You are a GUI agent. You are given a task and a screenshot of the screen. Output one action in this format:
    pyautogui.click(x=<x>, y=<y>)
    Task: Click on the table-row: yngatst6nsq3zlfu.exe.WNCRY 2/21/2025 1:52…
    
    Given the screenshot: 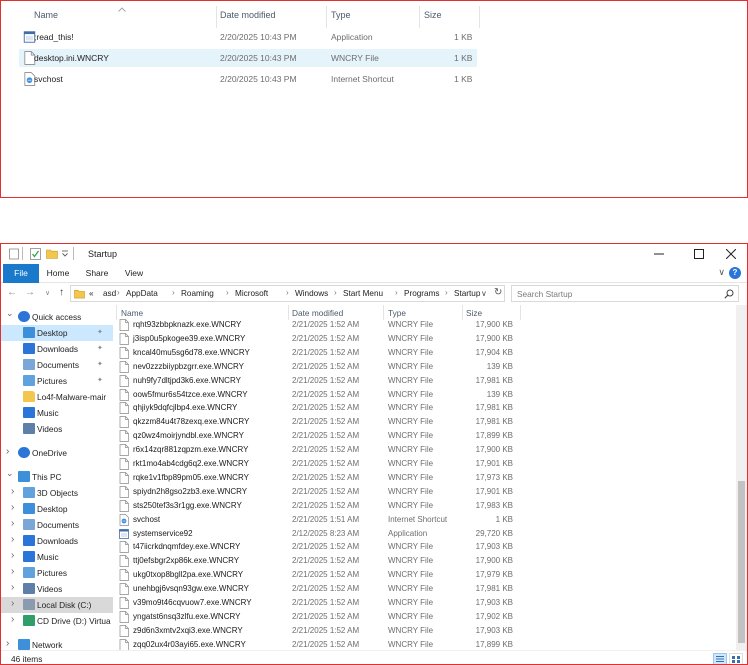 What is the action you would take?
    pyautogui.click(x=315, y=617)
    